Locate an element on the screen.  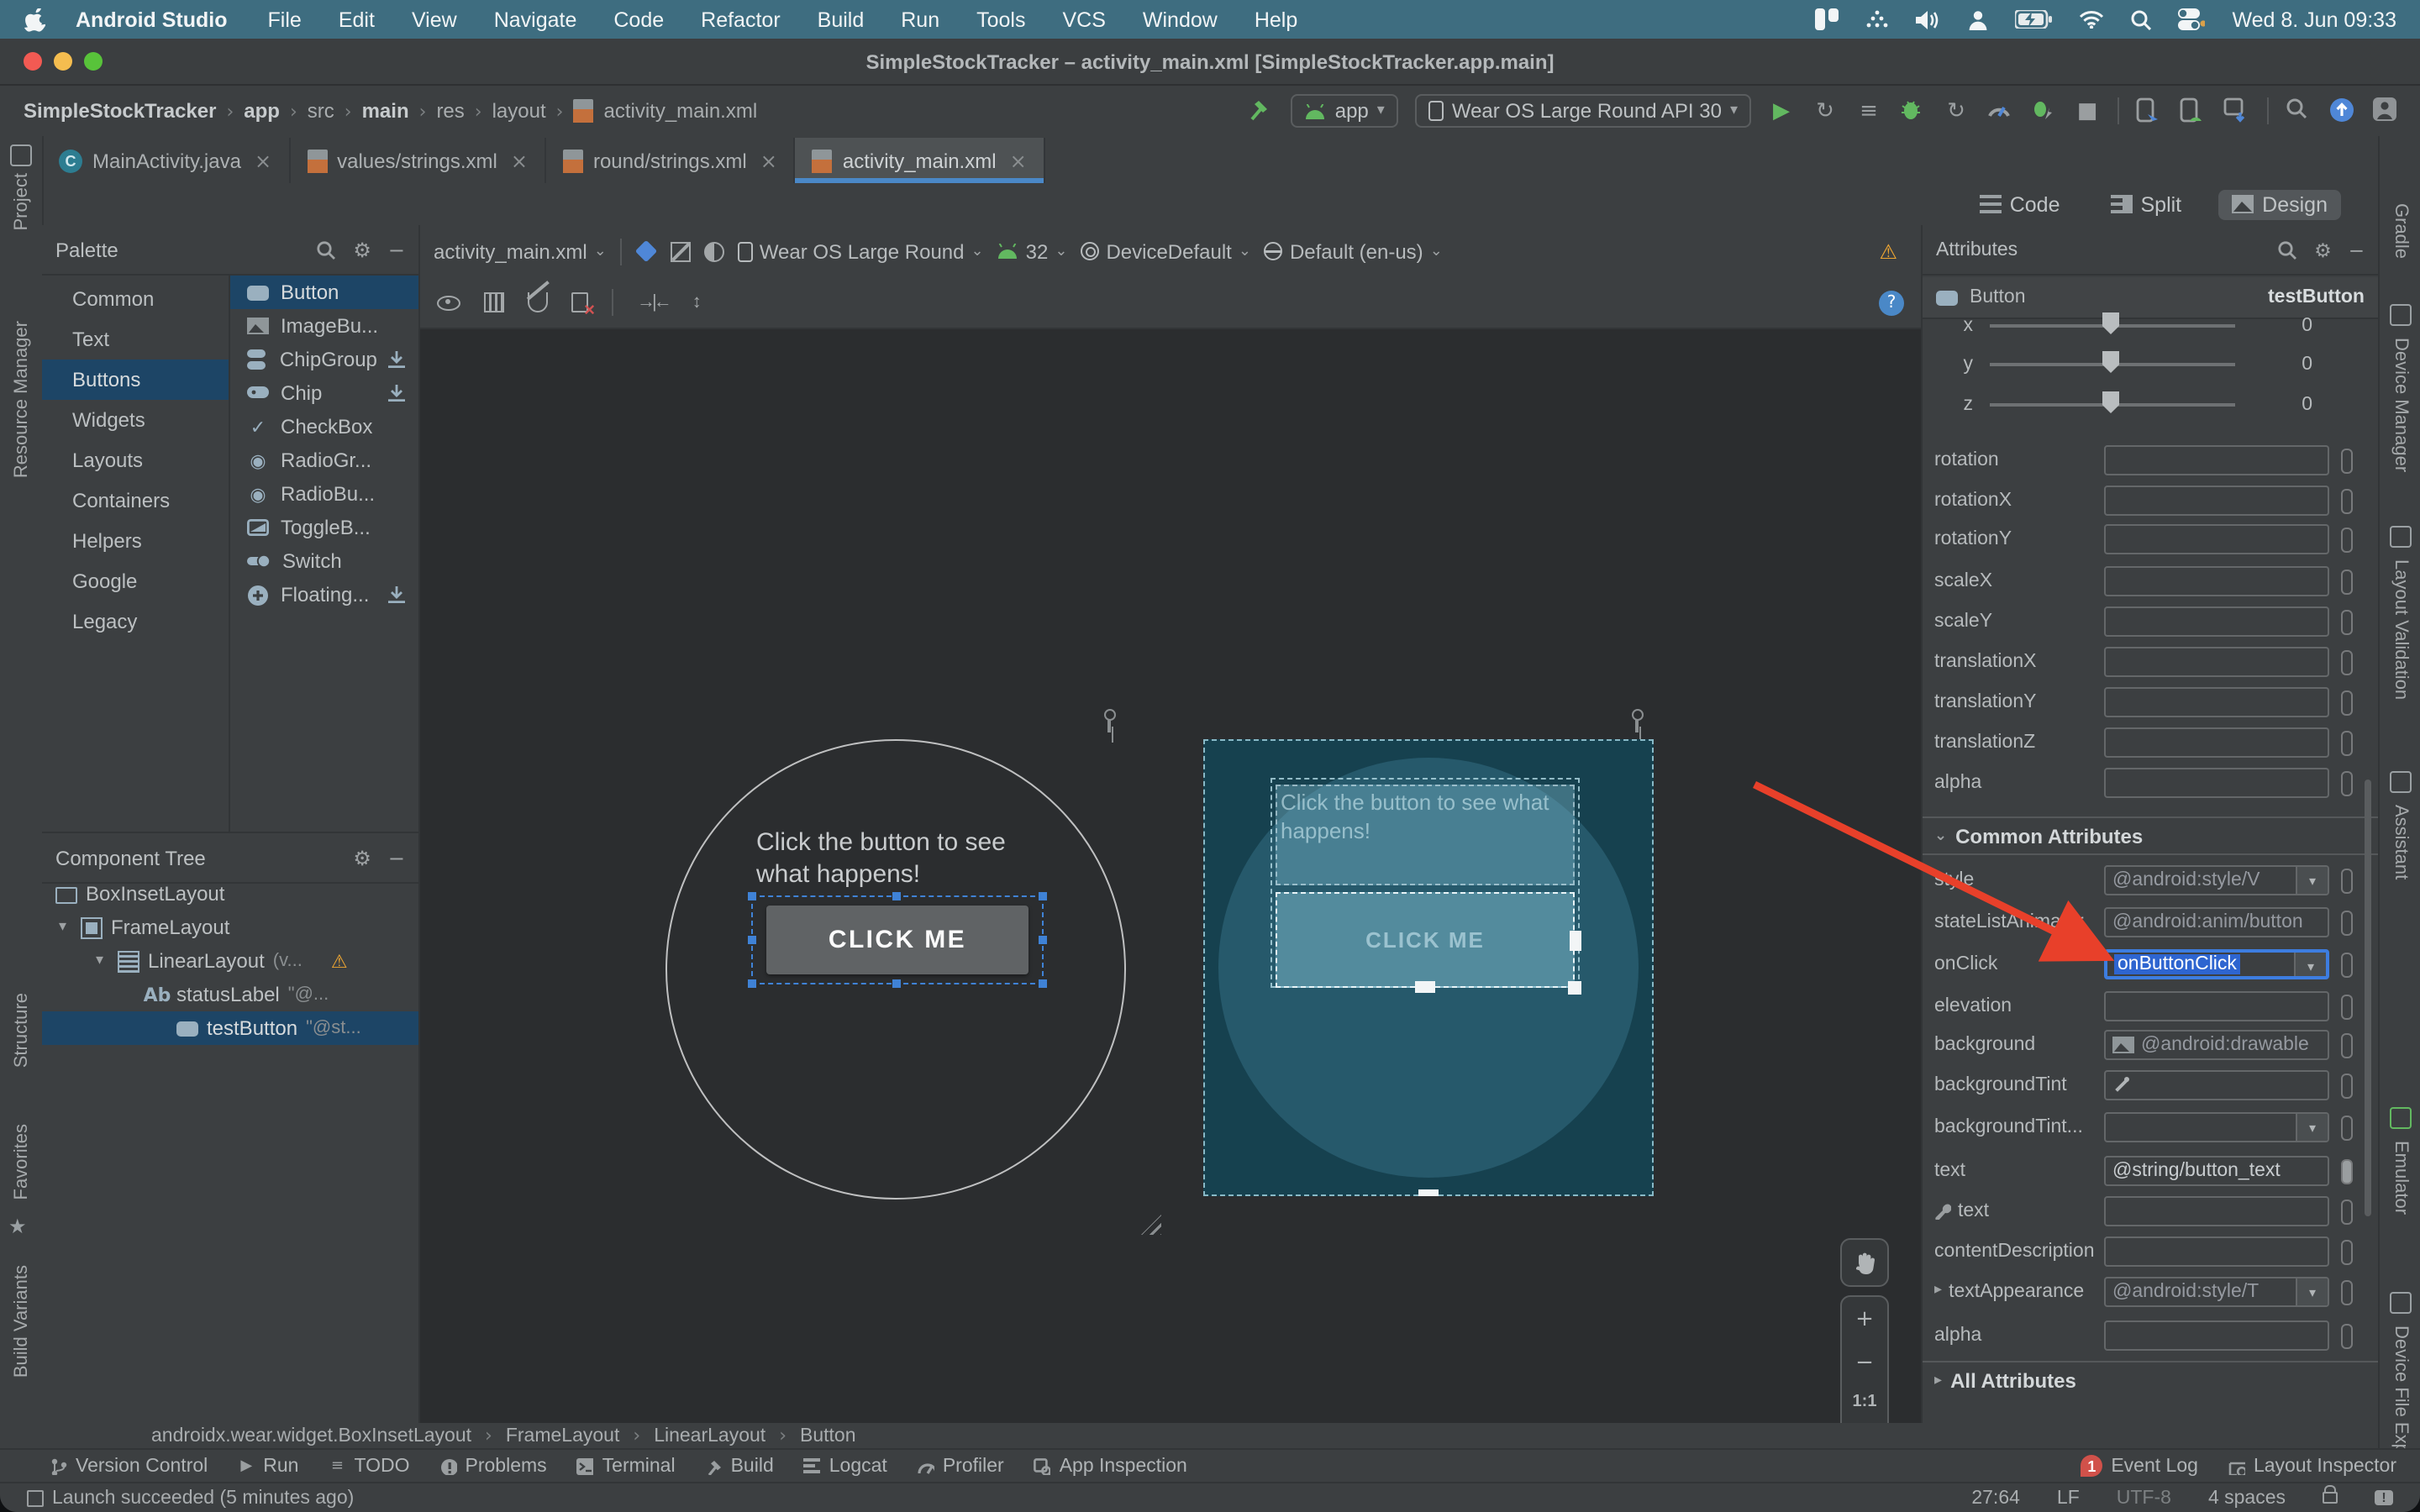
notification-bubble-icon: ! is located at coordinates (2384, 1497).